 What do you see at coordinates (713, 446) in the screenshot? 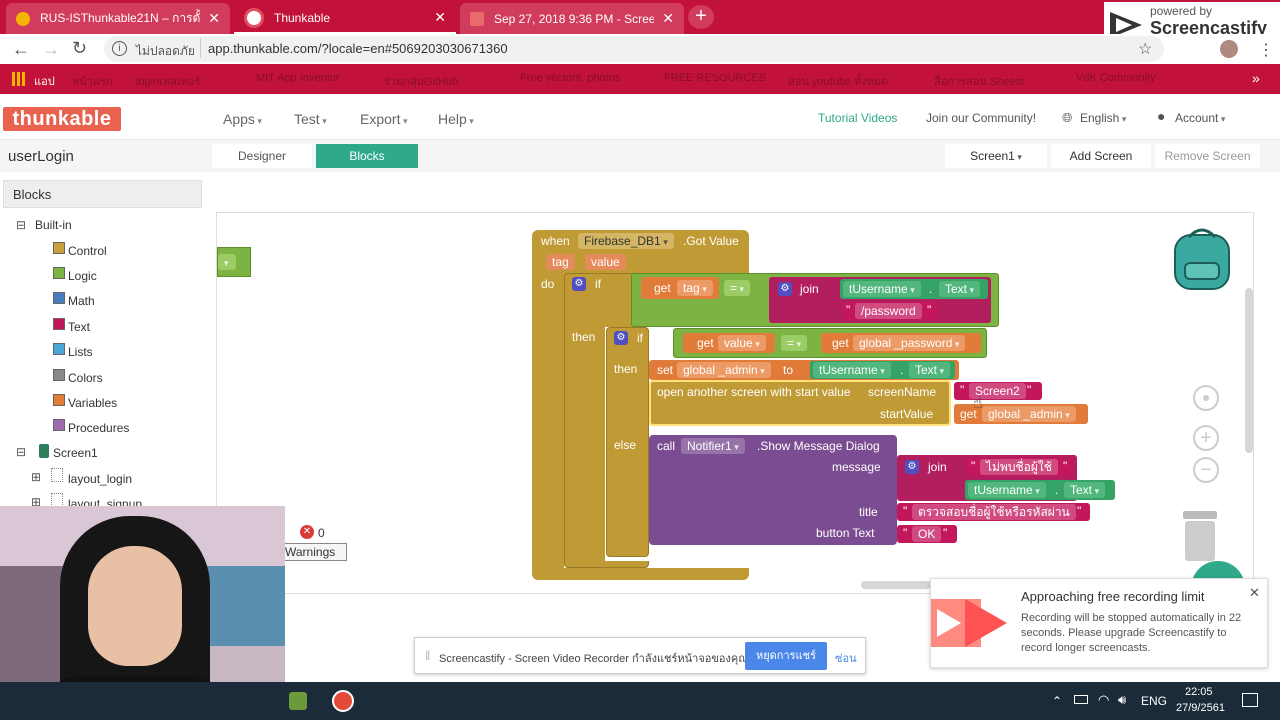
I see `notifier-dropdown: Notifier1` at bounding box center [713, 446].